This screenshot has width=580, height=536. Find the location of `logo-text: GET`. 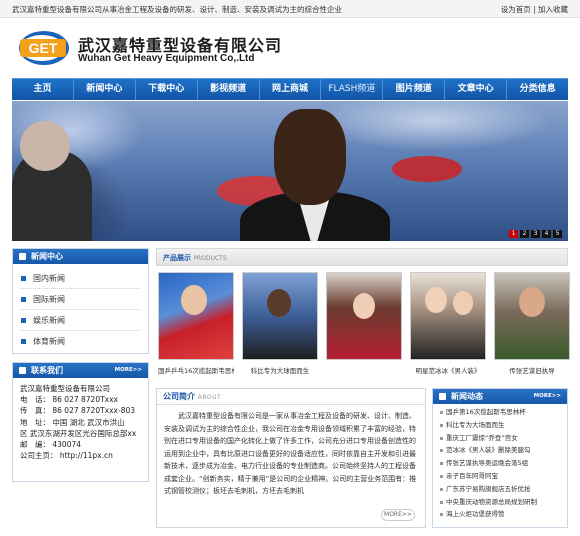

logo-text: GET is located at coordinates (43, 48).